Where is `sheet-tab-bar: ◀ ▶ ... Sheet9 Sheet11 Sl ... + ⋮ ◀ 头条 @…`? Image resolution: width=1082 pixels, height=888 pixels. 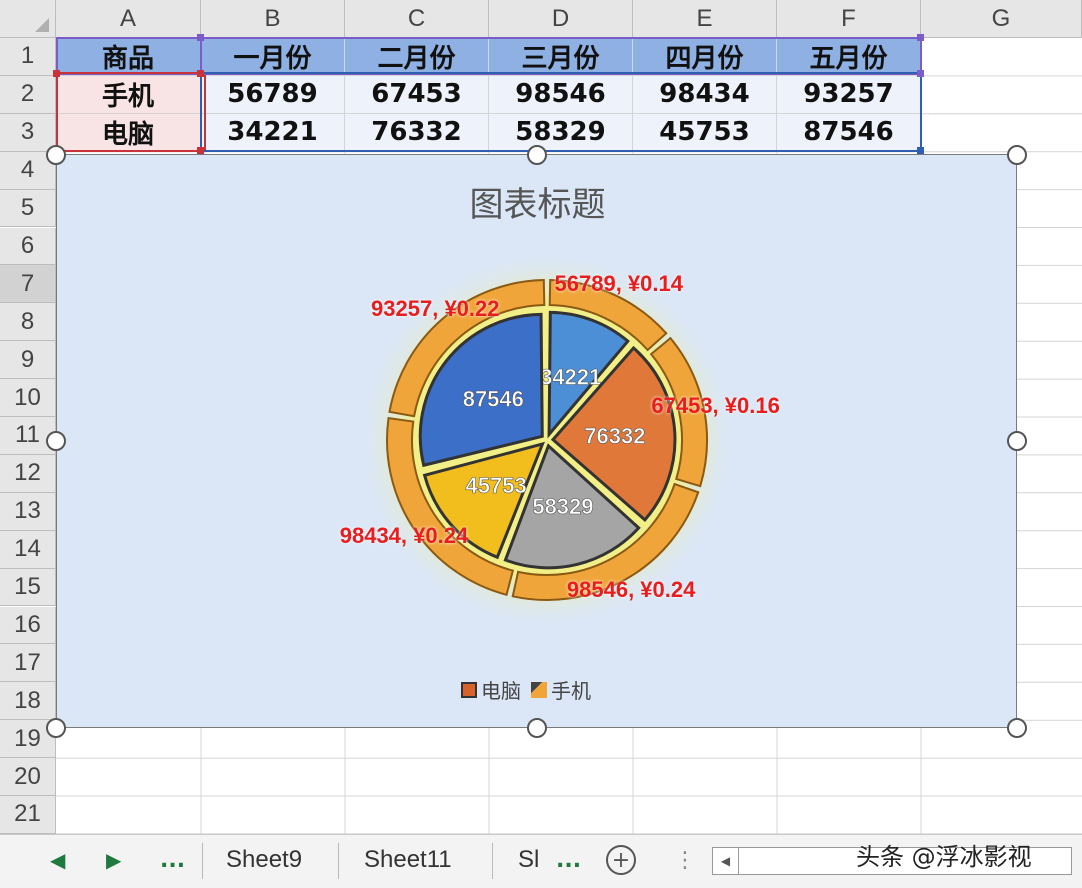
sheet-tab-bar: ◀ ▶ ... Sheet9 Sheet11 Sl ... + ⋮ ◀ 头条 @… is located at coordinates (541, 861).